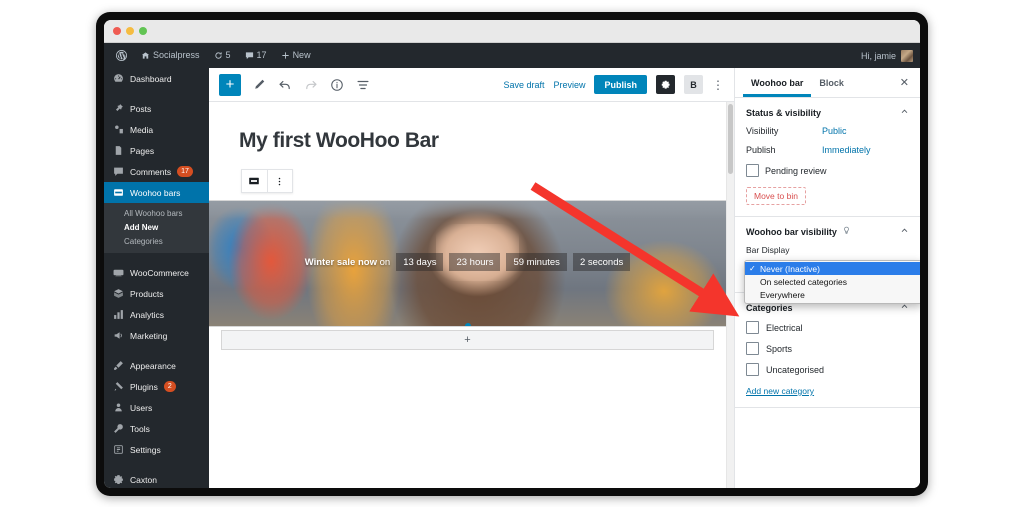  Describe the element at coordinates (363, 85) in the screenshot. I see `block-navigation-icon` at that location.